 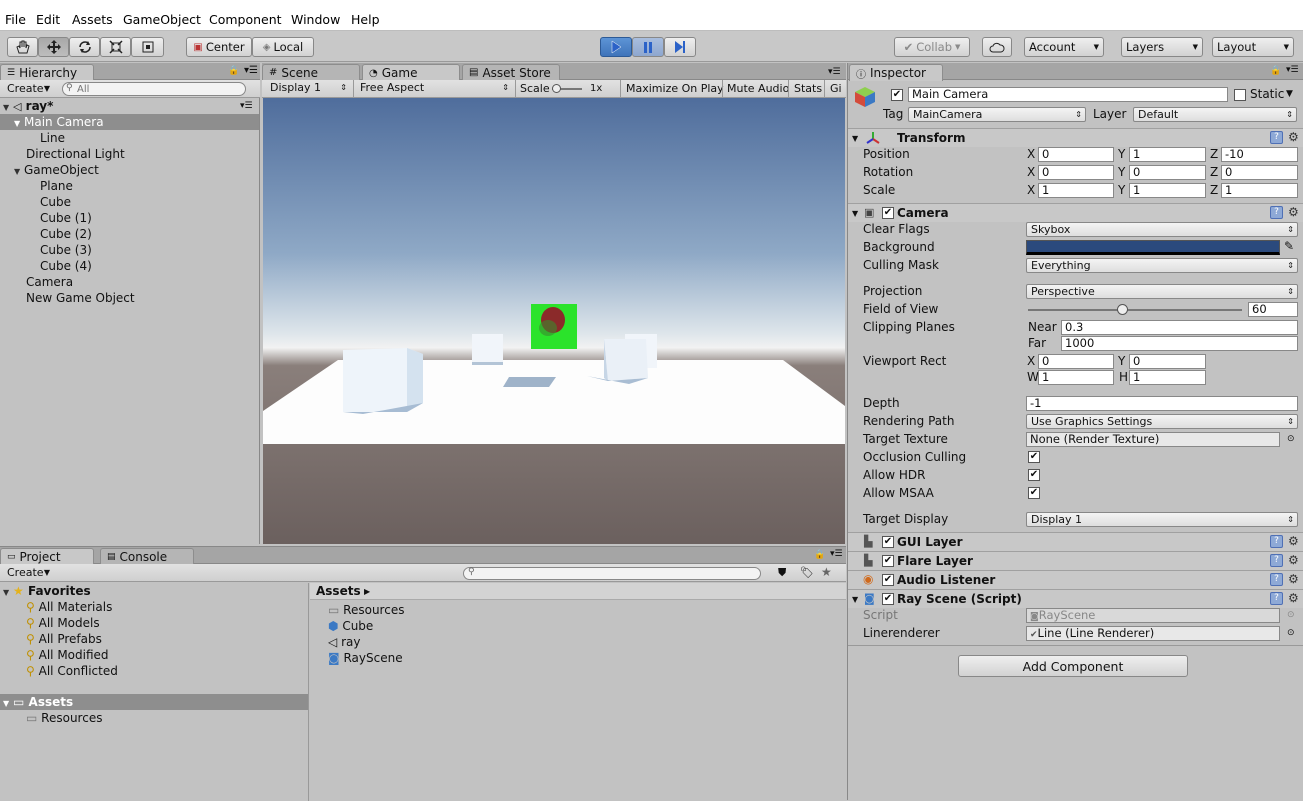 I want to click on favorite-star-icon: ★, so click(x=826, y=572).